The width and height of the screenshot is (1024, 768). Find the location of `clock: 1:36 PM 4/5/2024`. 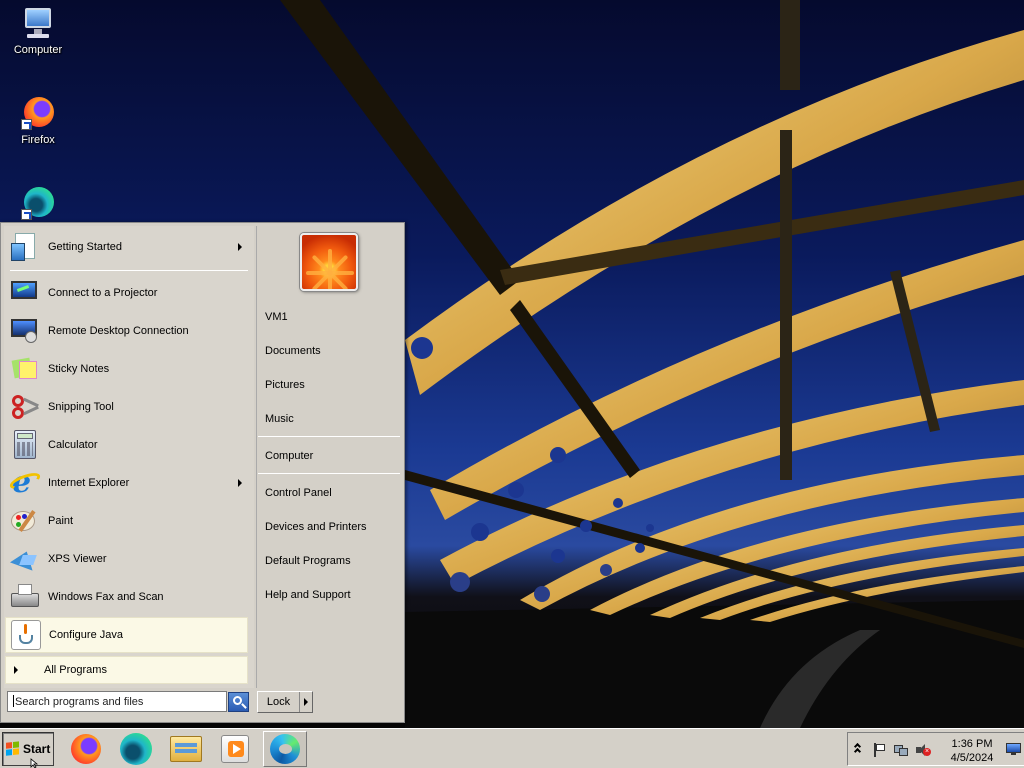

clock: 1:36 PM 4/5/2024 is located at coordinates (972, 751).